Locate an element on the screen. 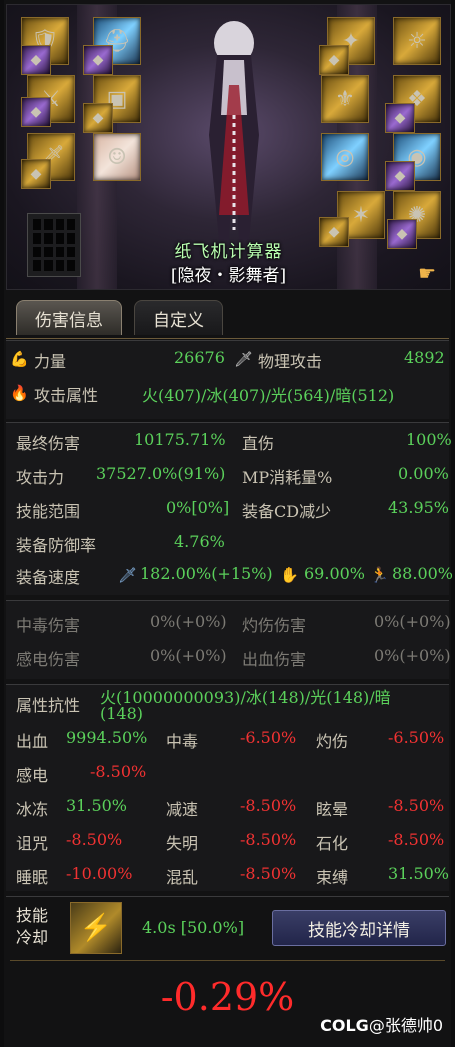 This screenshot has height=1047, width=455. atk-power-label: 攻击力 is located at coordinates (40, 477).